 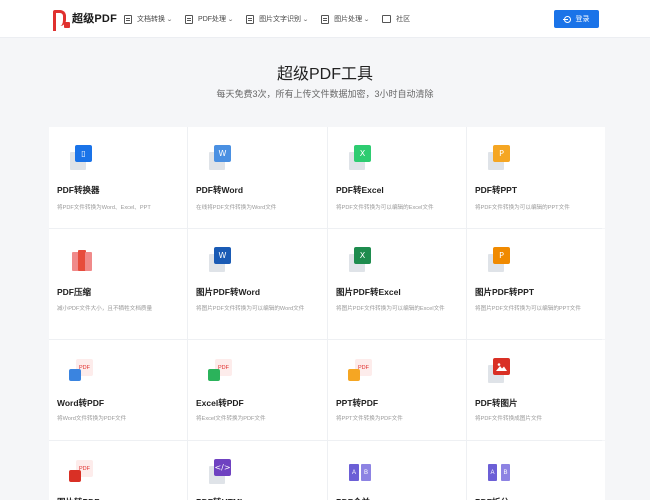 I want to click on nav-label: 图片文字识别, so click(x=280, y=19).